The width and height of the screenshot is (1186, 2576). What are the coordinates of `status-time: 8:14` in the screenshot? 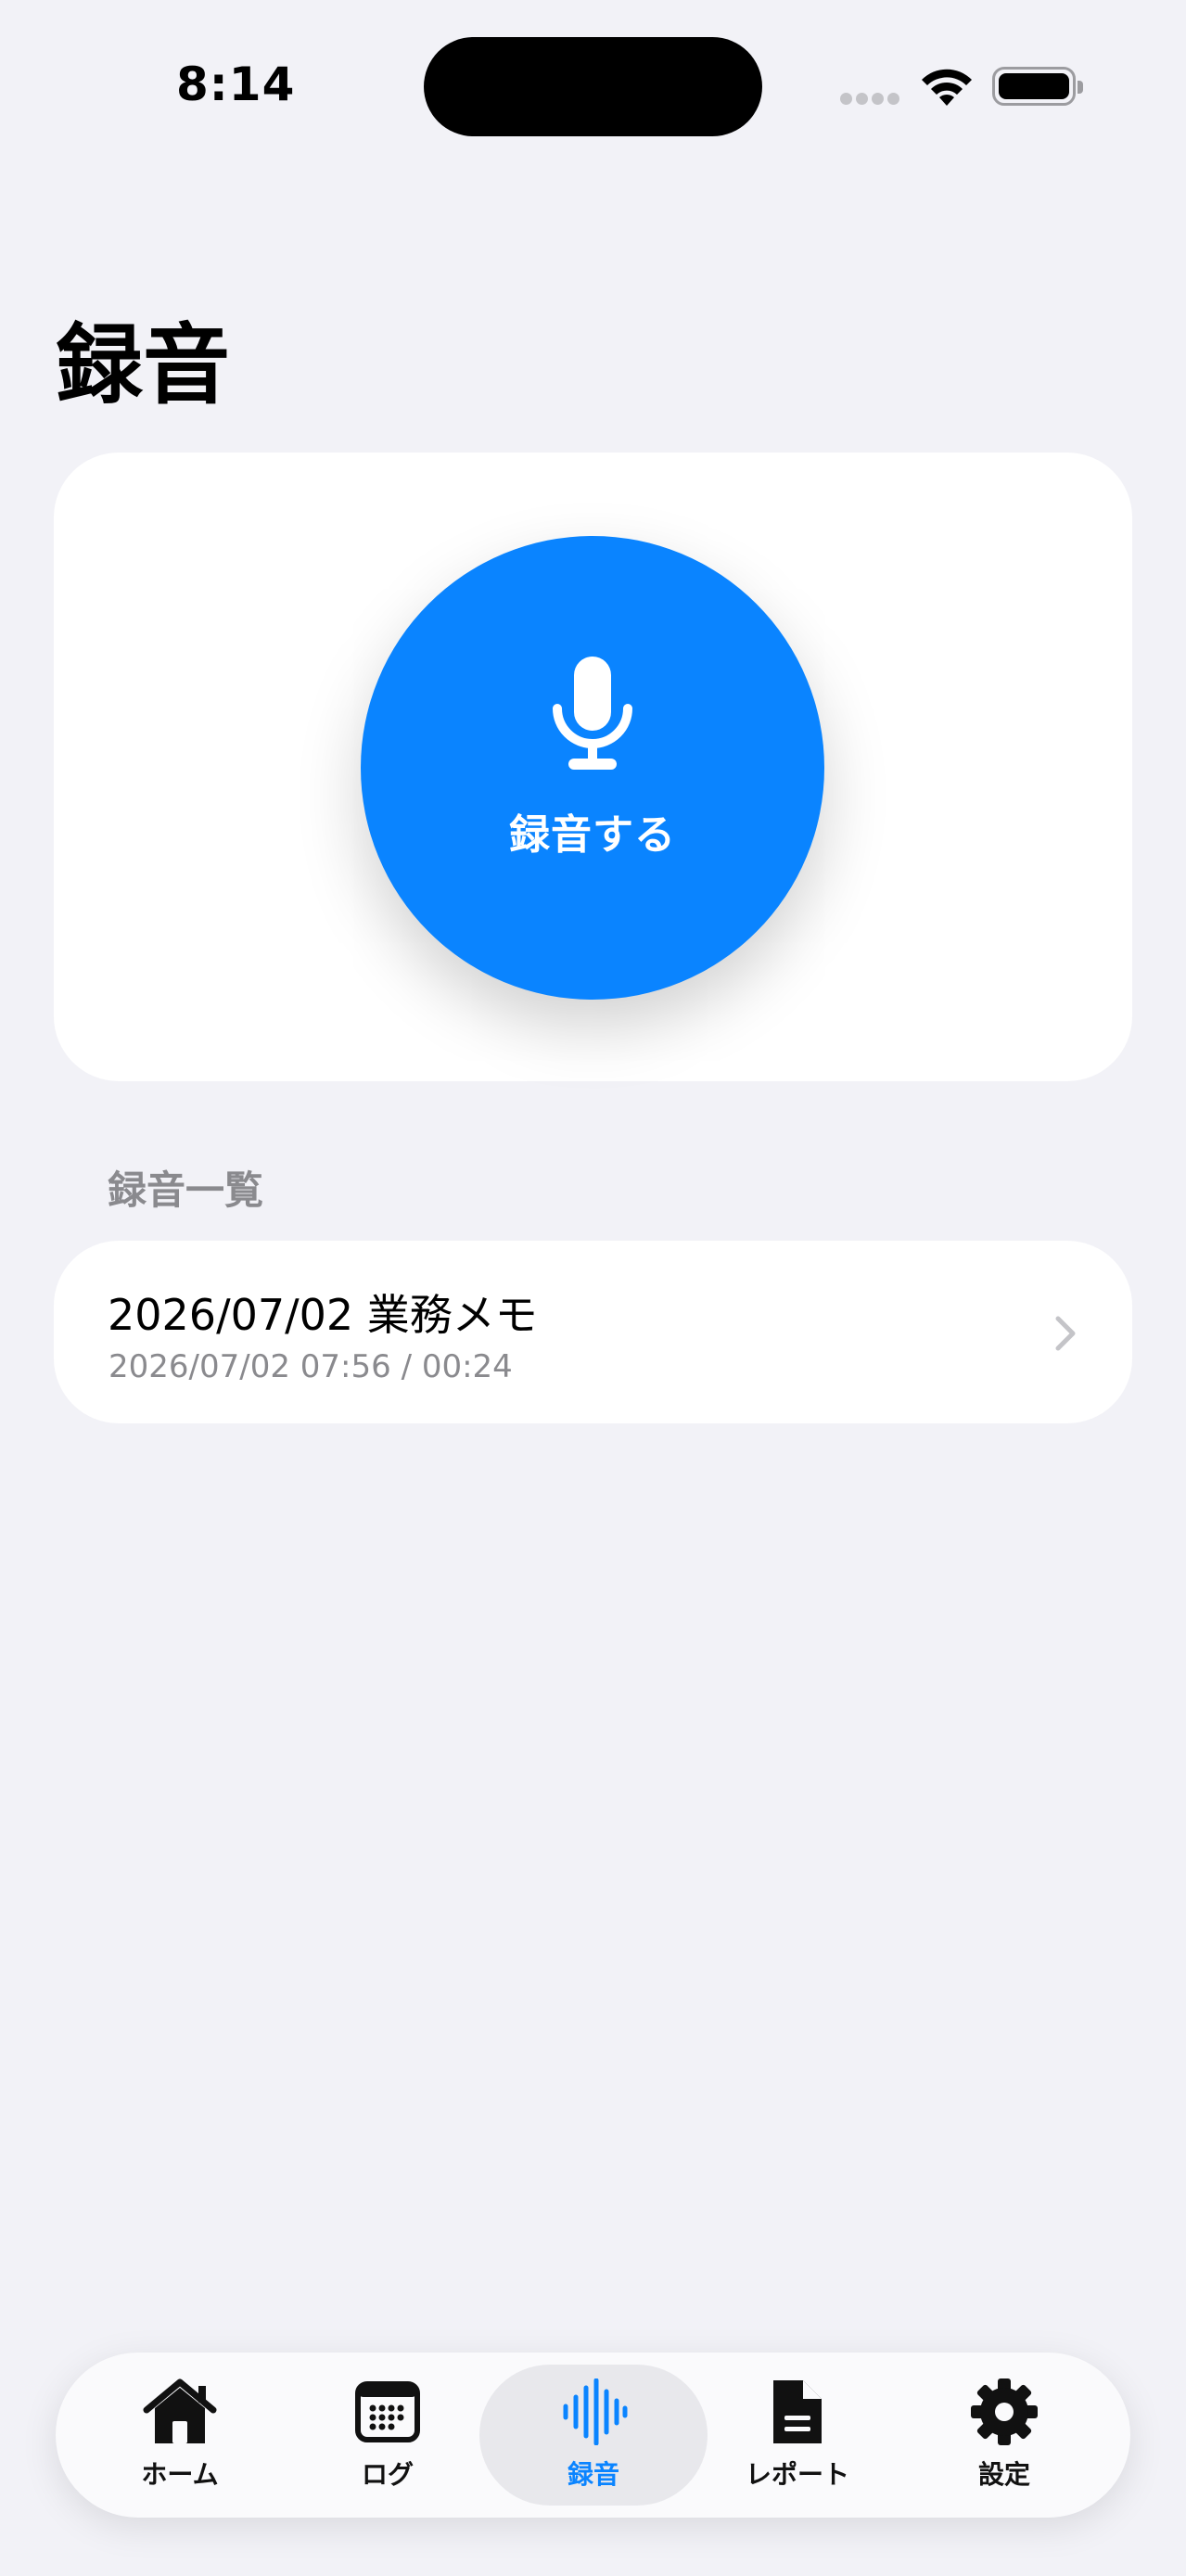 It's located at (236, 84).